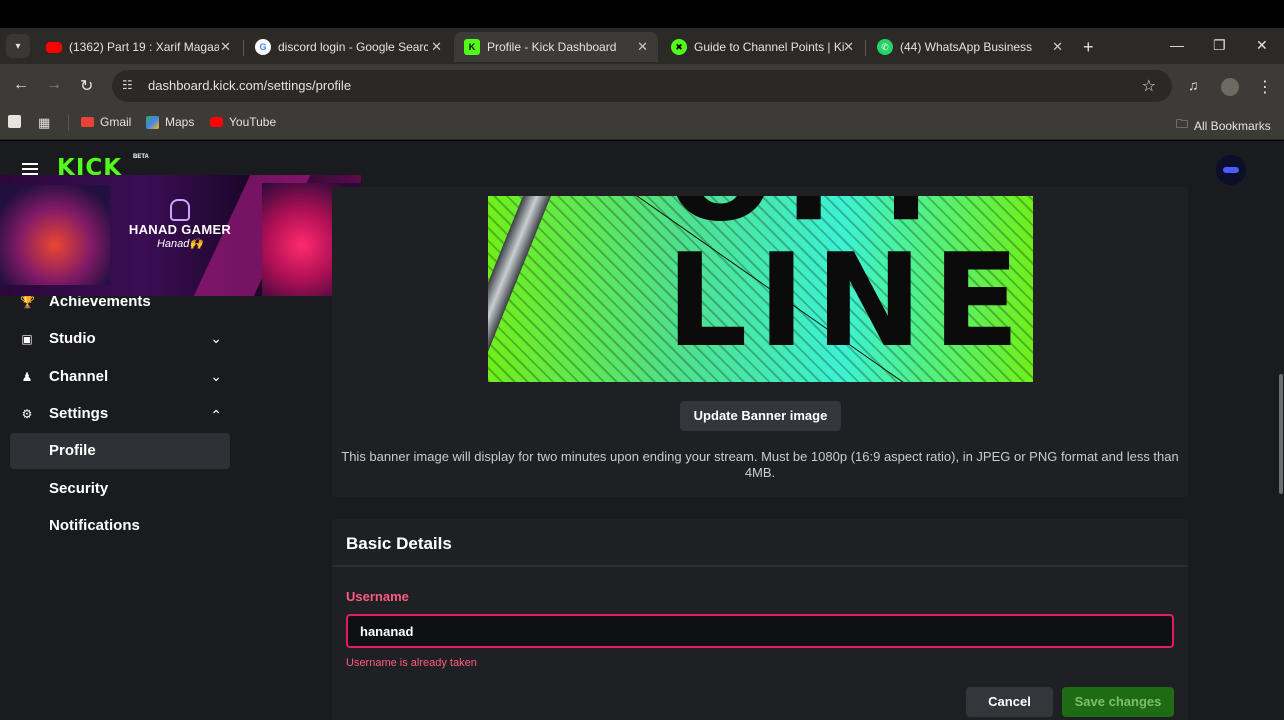 This screenshot has height=720, width=1284. Describe the element at coordinates (1177, 45) in the screenshot. I see `minimize-icon: —` at that location.